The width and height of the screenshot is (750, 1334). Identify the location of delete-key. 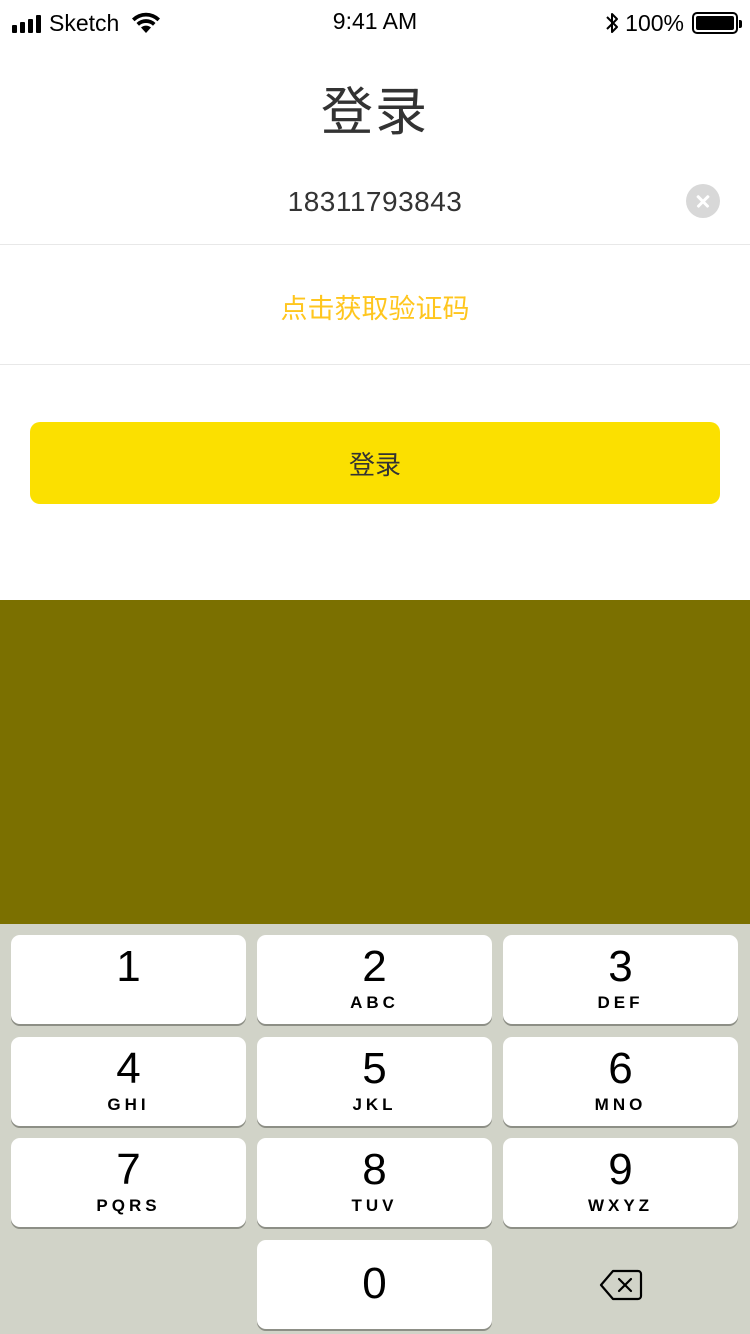
(620, 1284).